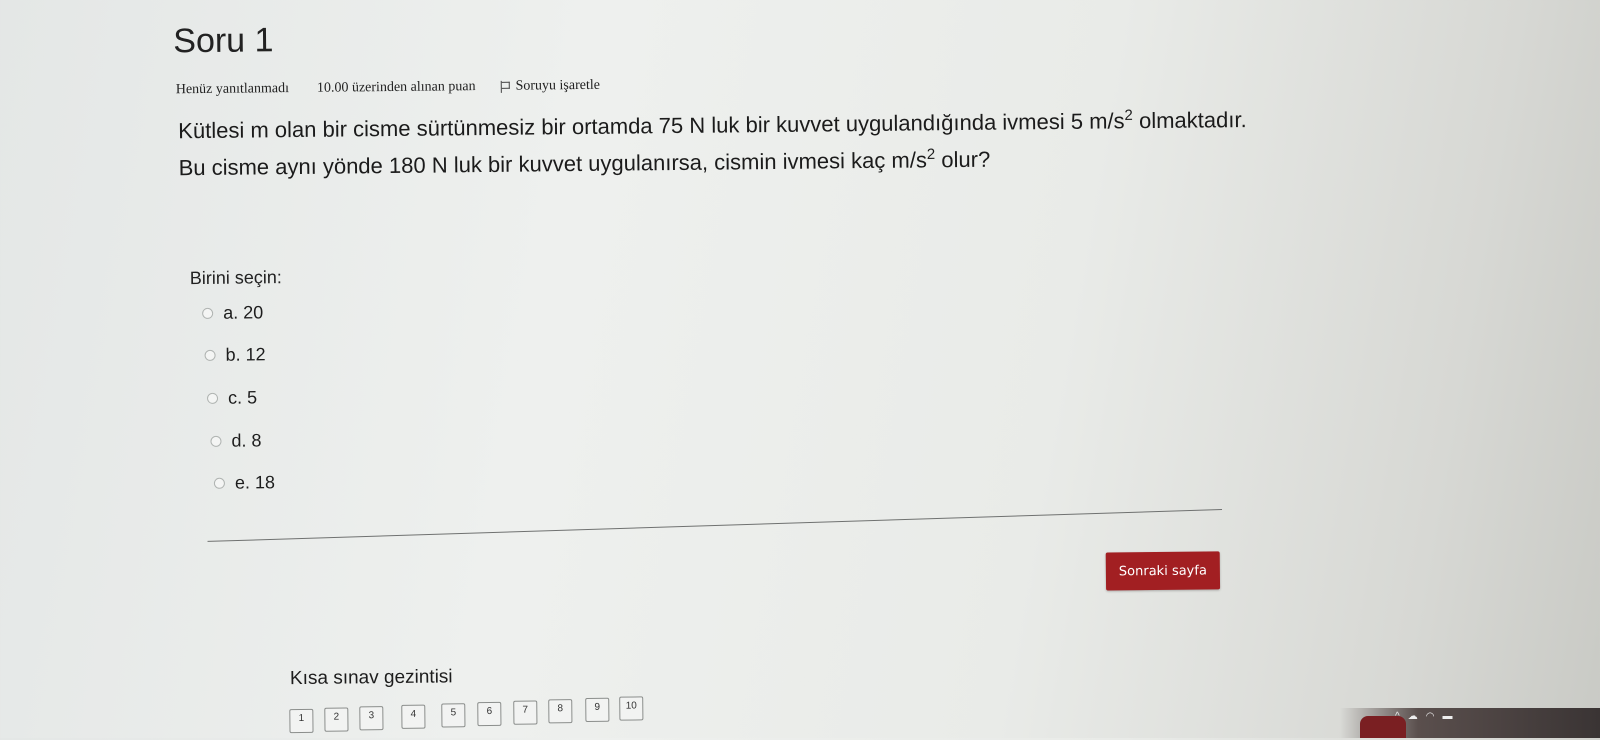 This screenshot has height=740, width=1600. Describe the element at coordinates (1128, 115) in the screenshot. I see `superscript-1: 2` at that location.